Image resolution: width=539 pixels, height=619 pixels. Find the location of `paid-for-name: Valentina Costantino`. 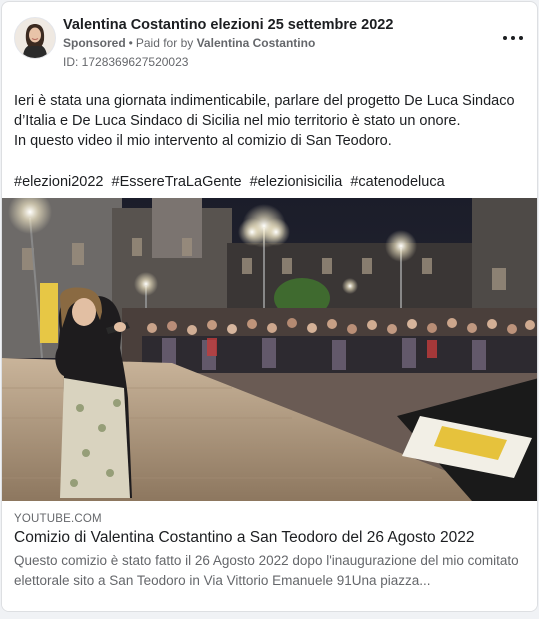

paid-for-name: Valentina Costantino is located at coordinates (256, 43).